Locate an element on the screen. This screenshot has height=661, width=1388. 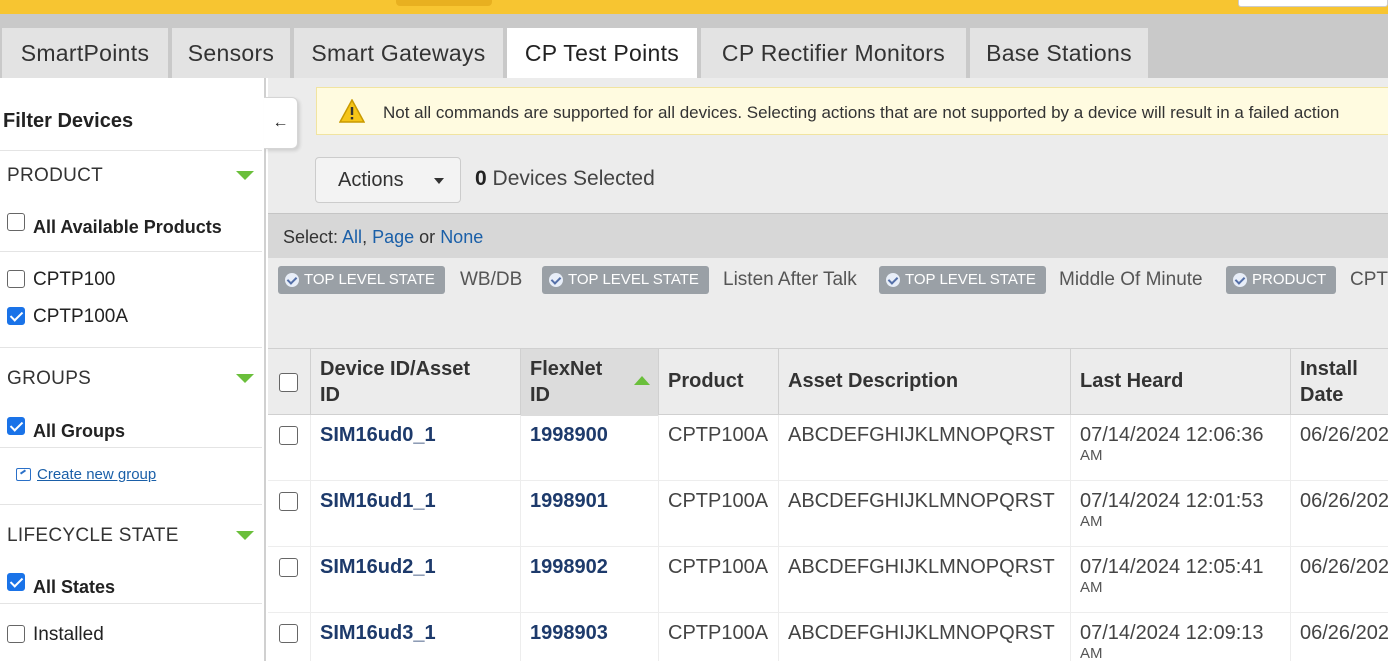
cell-product: CPTP100A is located at coordinates (718, 448).